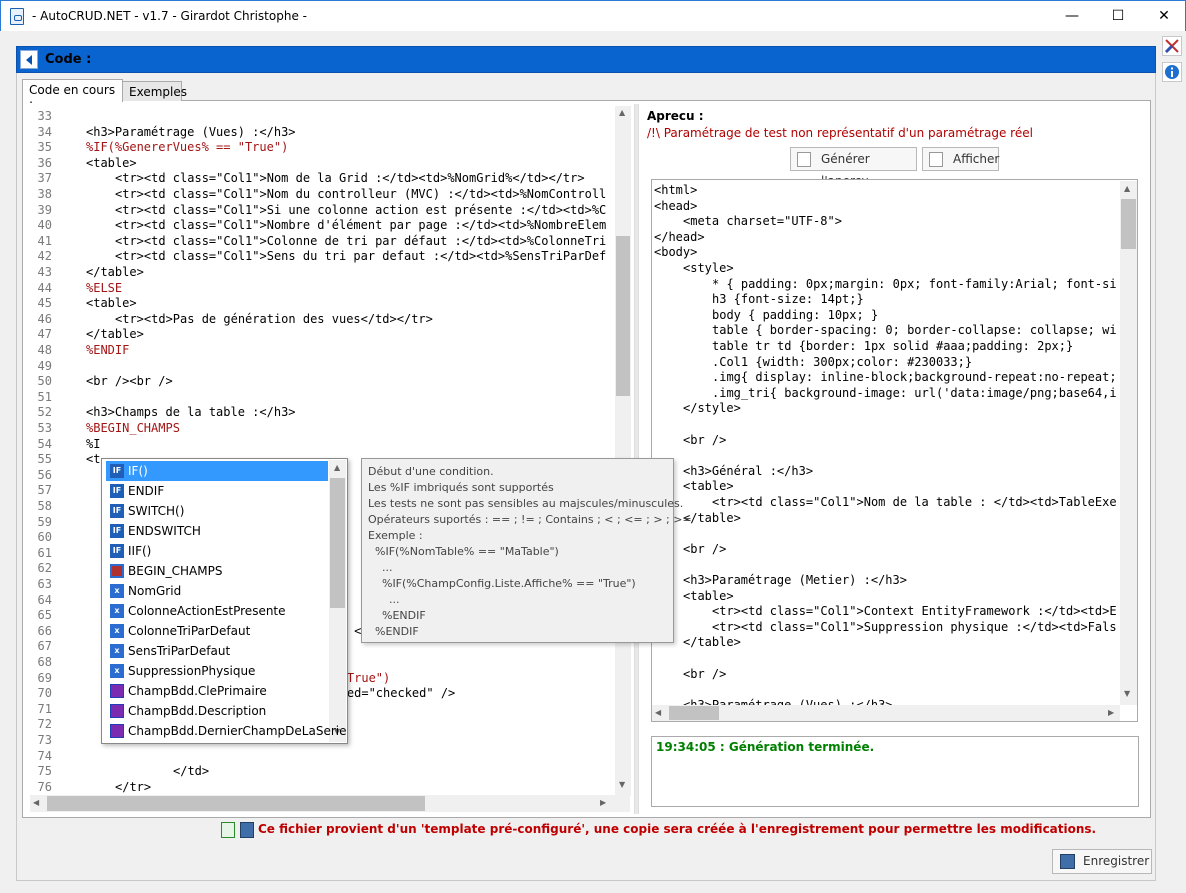 This screenshot has height=893, width=1186. What do you see at coordinates (55, 740) in the screenshot?
I see `code-line: 73` at bounding box center [55, 740].